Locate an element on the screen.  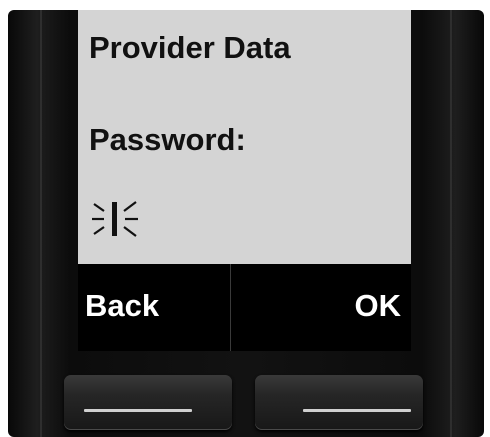
back-softkey: Back is located at coordinates (122, 306).